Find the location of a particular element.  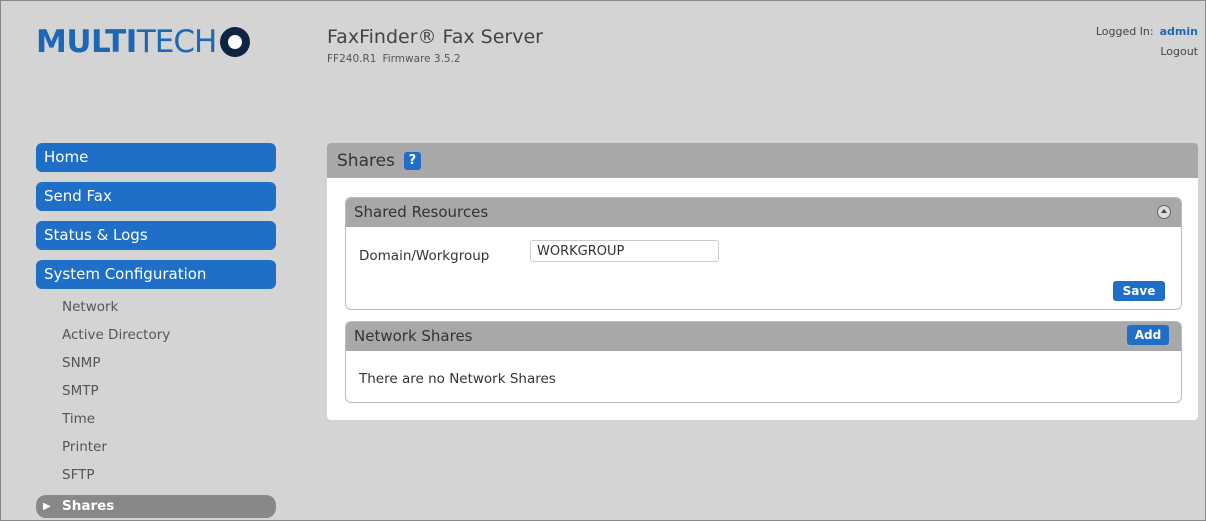

logged-in-label: Logged In: is located at coordinates (1124, 31).